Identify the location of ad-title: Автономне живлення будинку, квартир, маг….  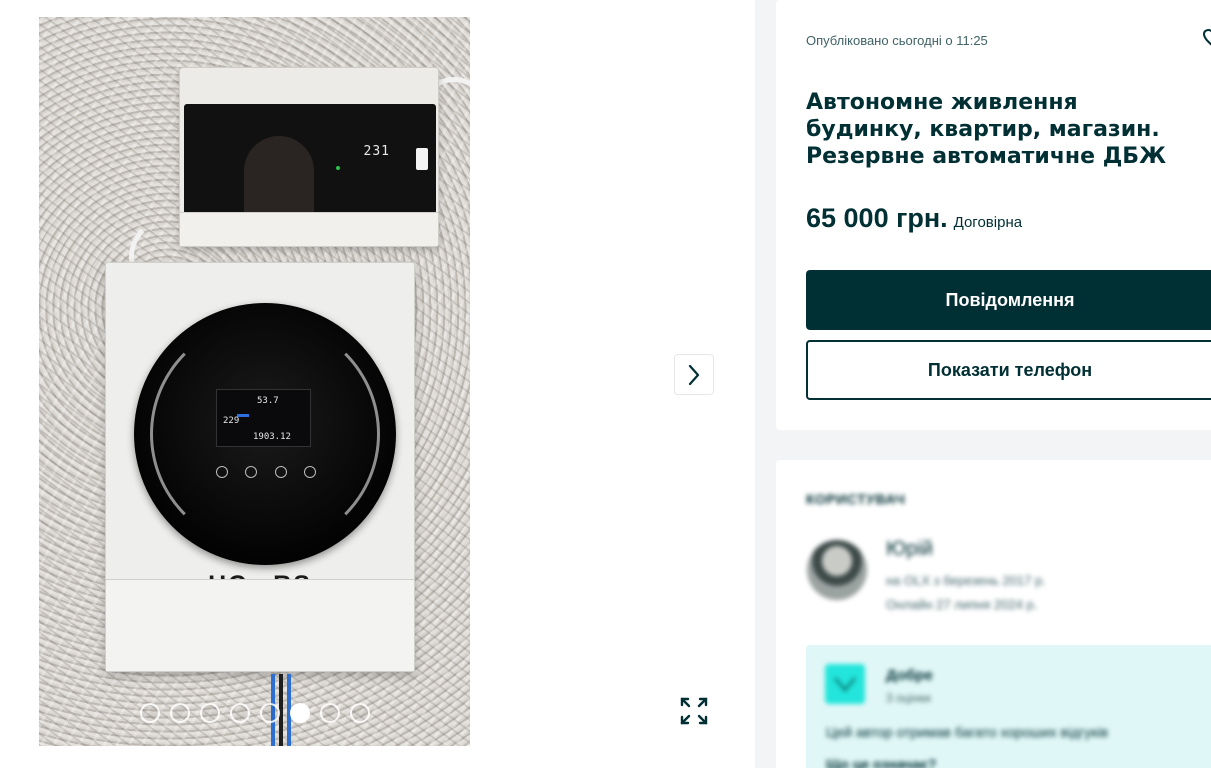
(986, 129).